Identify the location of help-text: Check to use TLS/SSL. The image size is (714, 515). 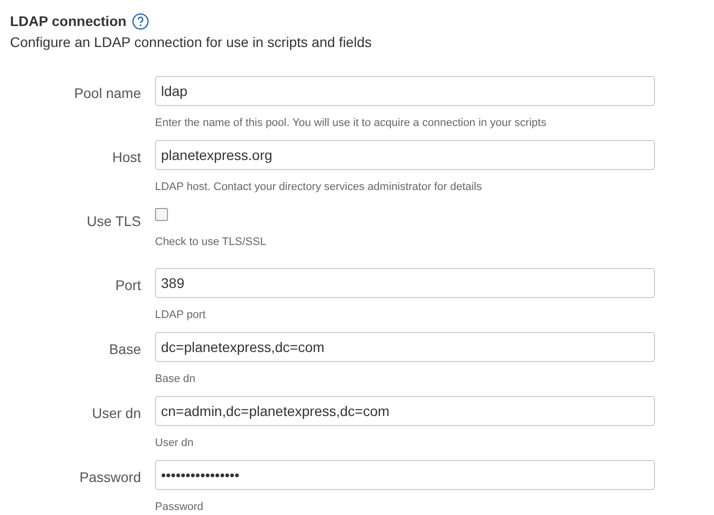
(210, 242).